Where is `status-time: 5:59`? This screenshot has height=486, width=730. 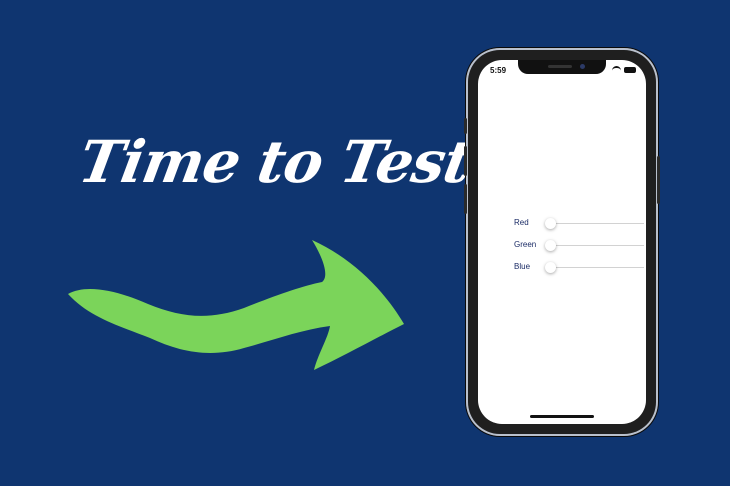 status-time: 5:59 is located at coordinates (498, 70).